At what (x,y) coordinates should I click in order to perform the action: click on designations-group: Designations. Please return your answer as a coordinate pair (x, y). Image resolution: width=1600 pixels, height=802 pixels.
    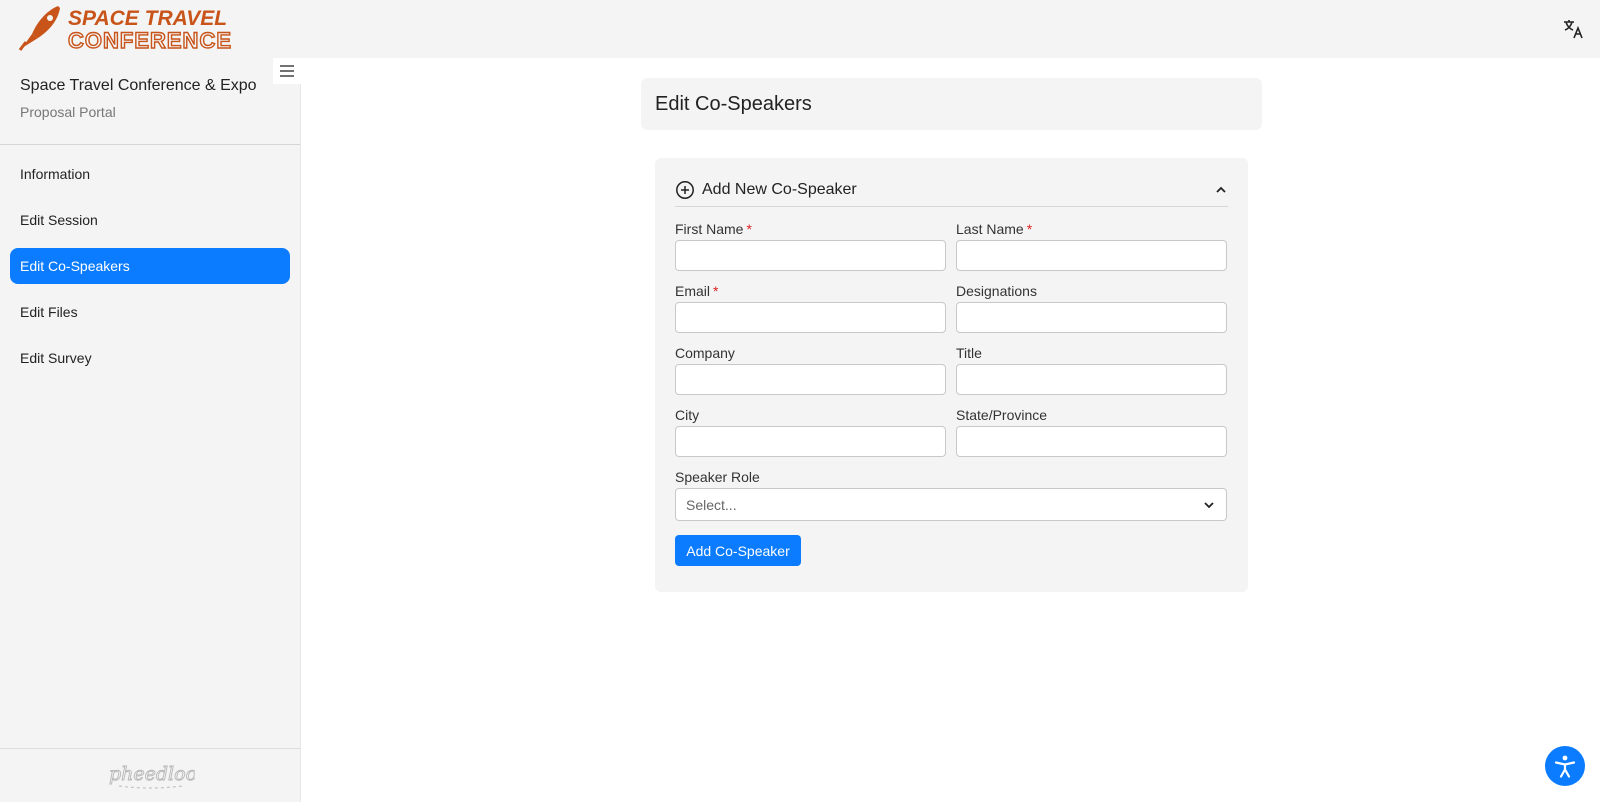
    Looking at the image, I should click on (1091, 307).